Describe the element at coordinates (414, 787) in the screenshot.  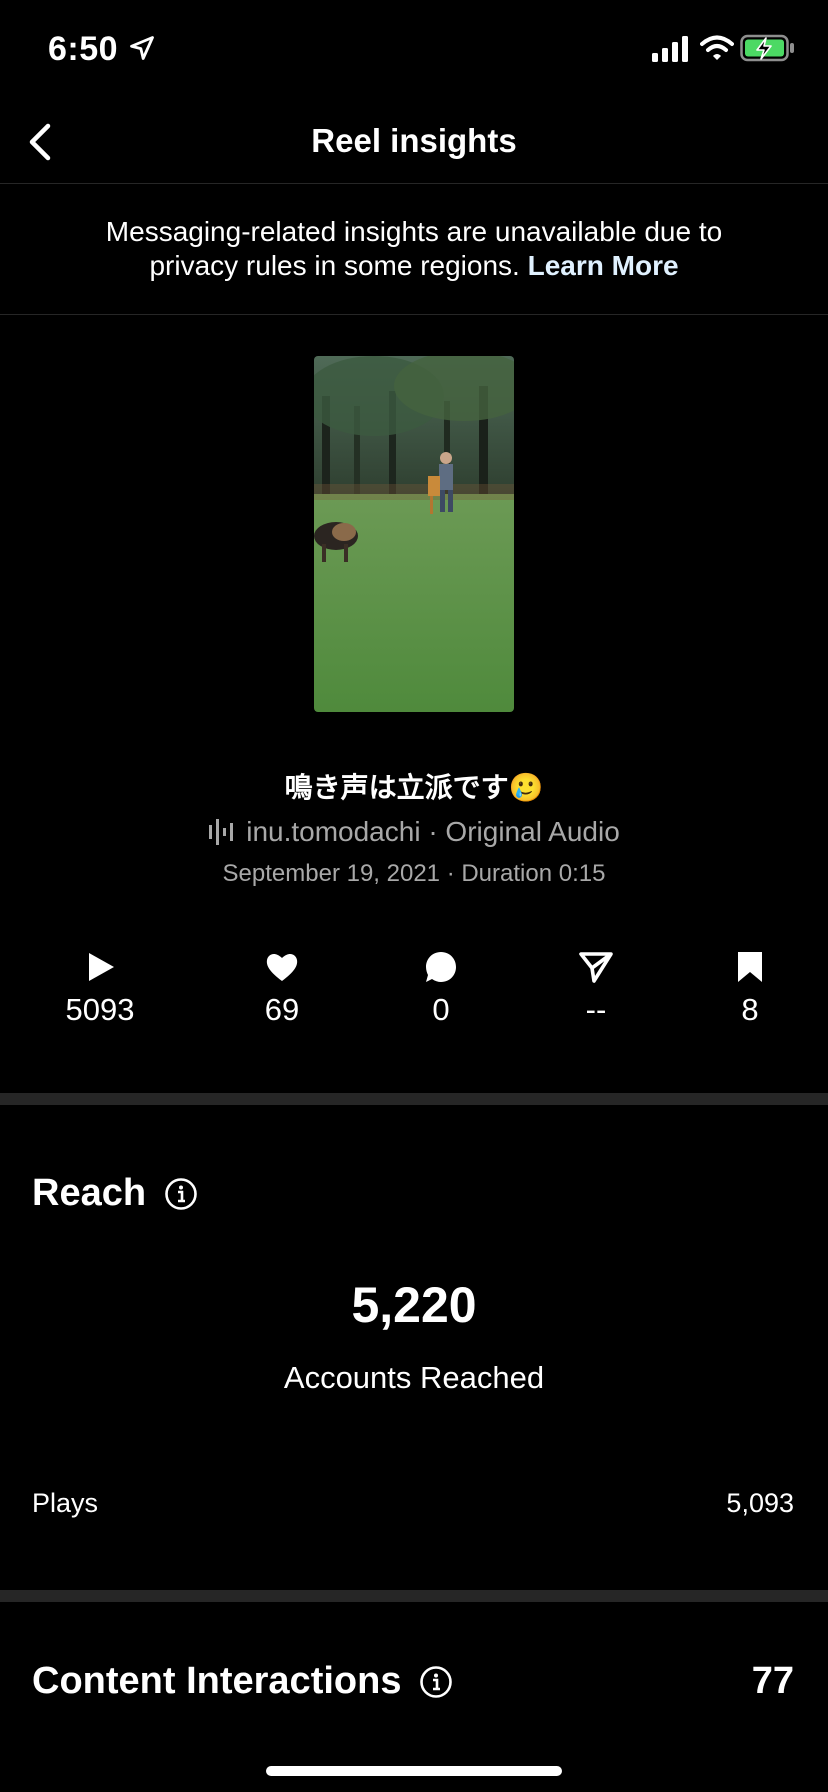
I see `reel-caption: 鳴き声は立派です🥲` at that location.